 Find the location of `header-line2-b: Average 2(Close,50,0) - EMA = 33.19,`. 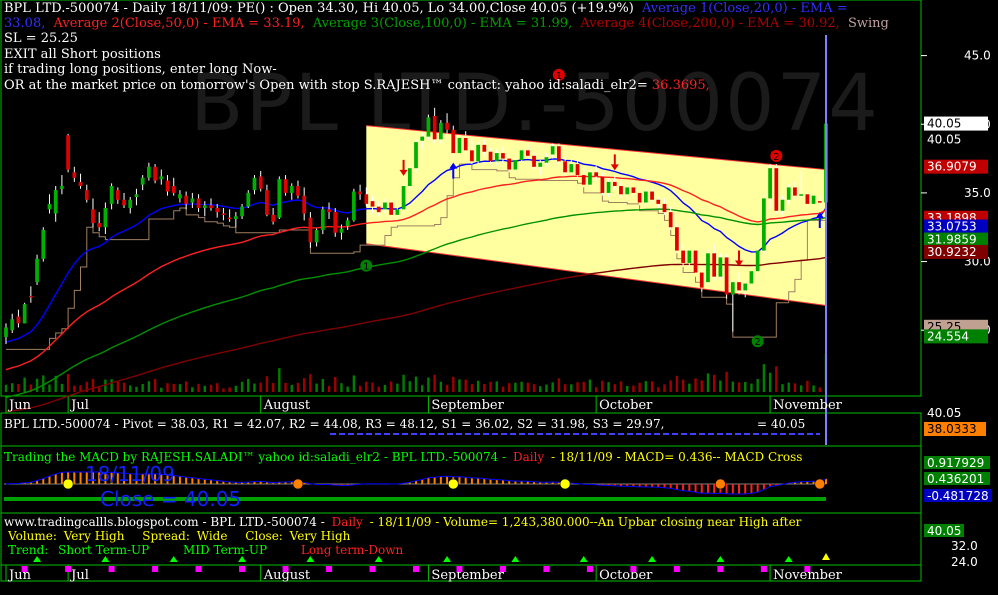

header-line2-b: Average 2(Close,50,0) - EMA = 33.19, is located at coordinates (179, 23).